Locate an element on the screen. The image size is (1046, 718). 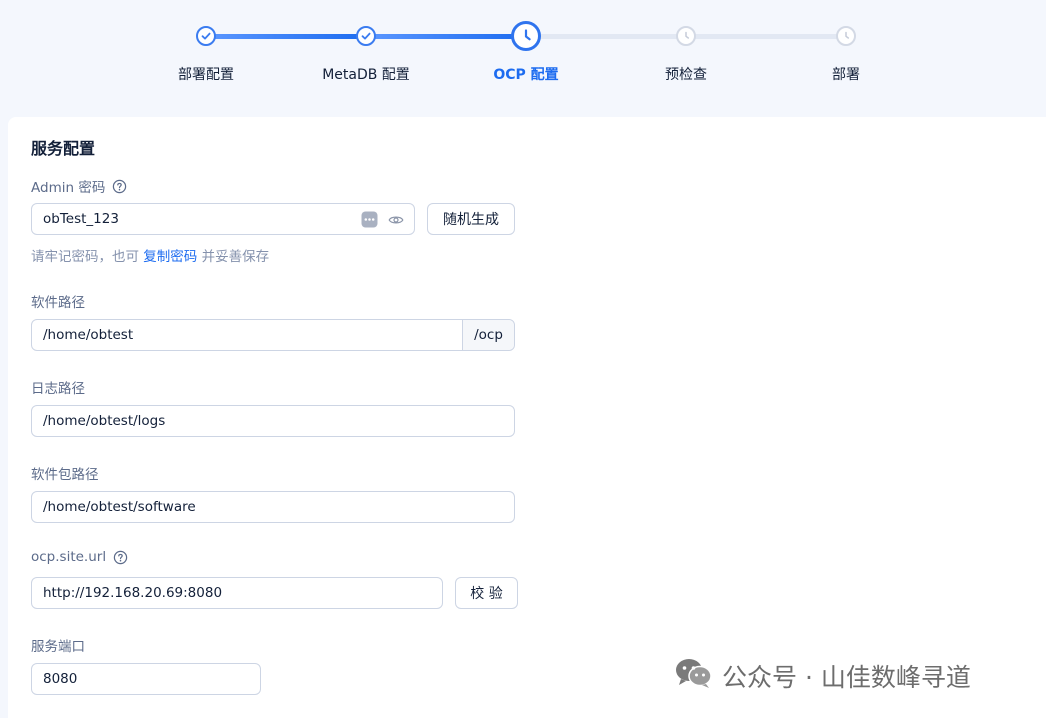
log-path-label: 日志路径 is located at coordinates (58, 389).